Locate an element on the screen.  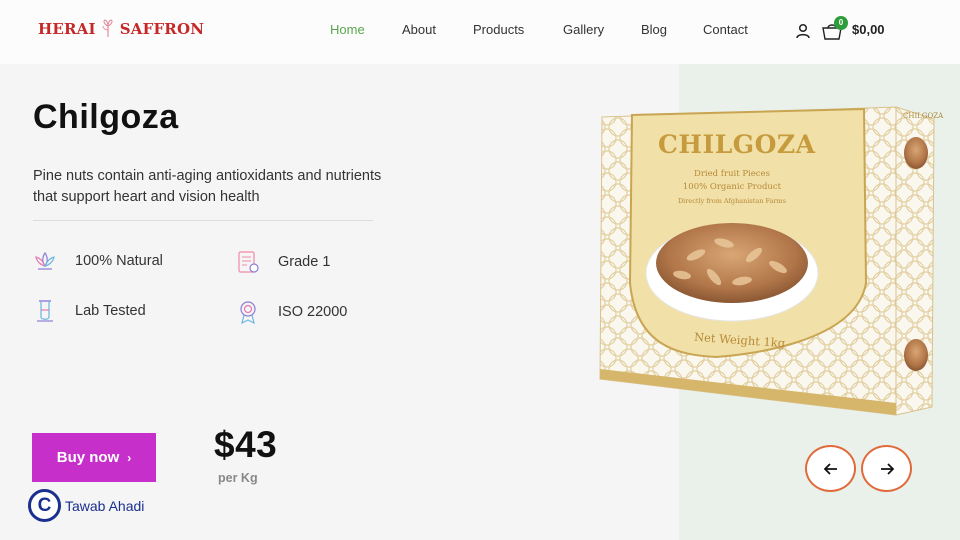
copyright-icon: C is located at coordinates (44, 505).